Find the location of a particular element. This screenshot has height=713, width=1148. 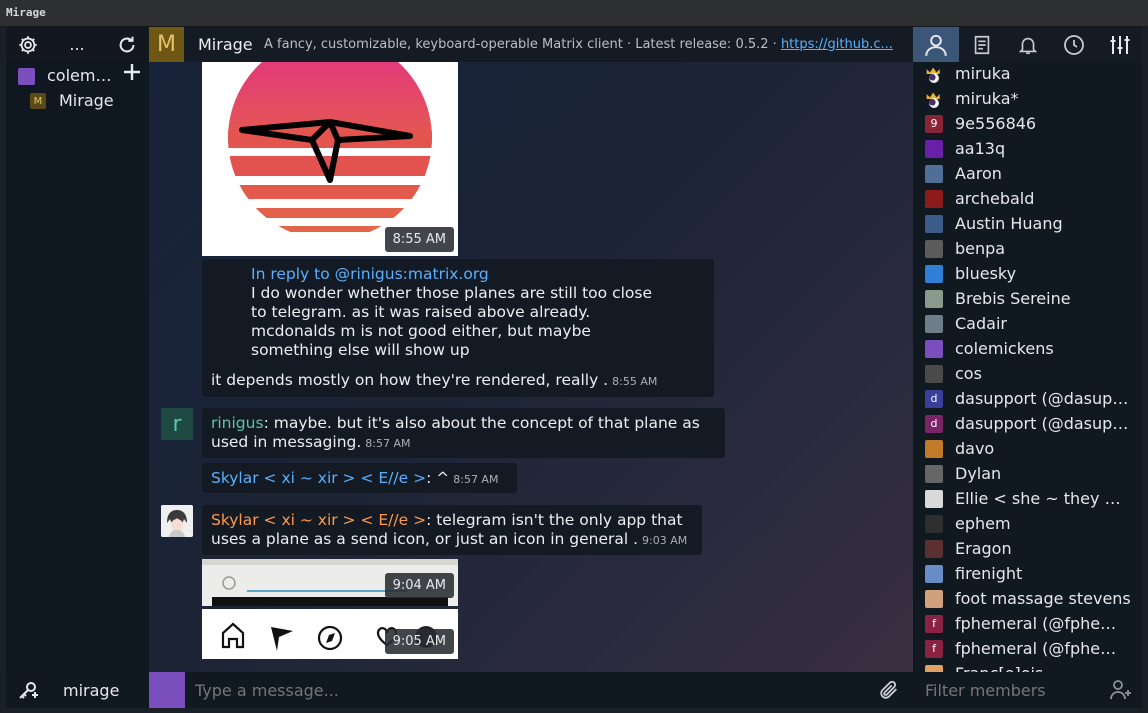

member-name: miruka* is located at coordinates (987, 98).